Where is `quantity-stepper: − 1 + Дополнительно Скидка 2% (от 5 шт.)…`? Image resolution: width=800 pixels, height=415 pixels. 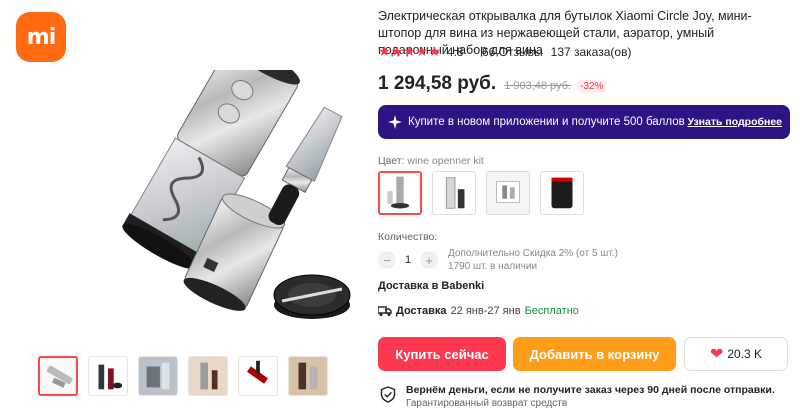
quantity-stepper: − 1 + Дополнительно Скидка 2% (от 5 шт.)… is located at coordinates (498, 260).